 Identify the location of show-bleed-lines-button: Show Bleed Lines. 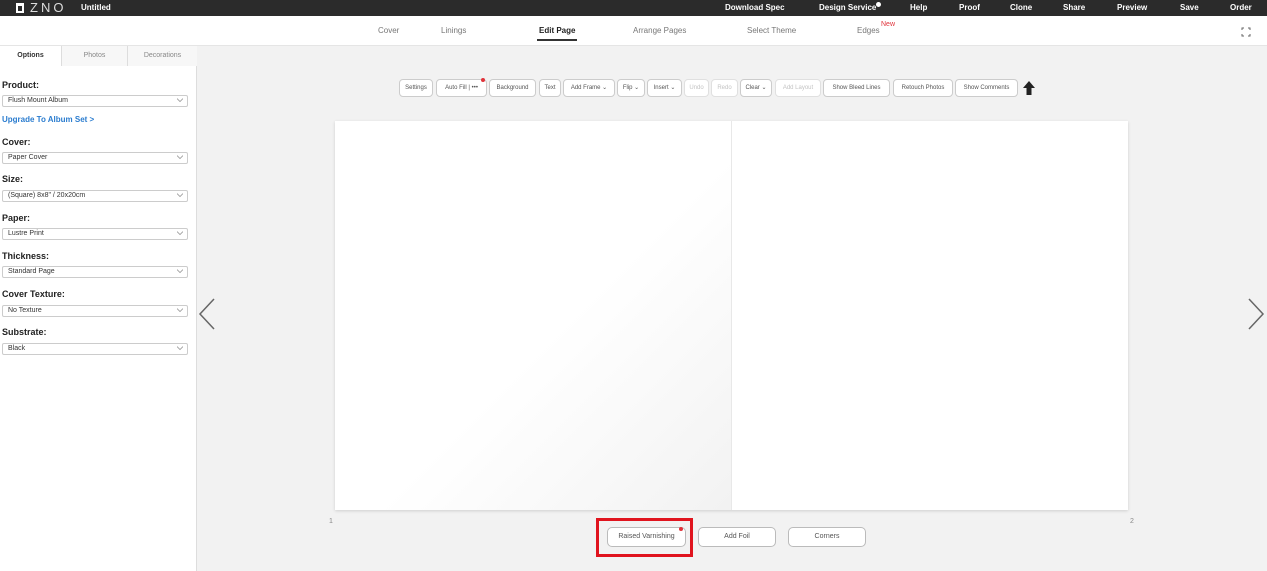
(856, 88).